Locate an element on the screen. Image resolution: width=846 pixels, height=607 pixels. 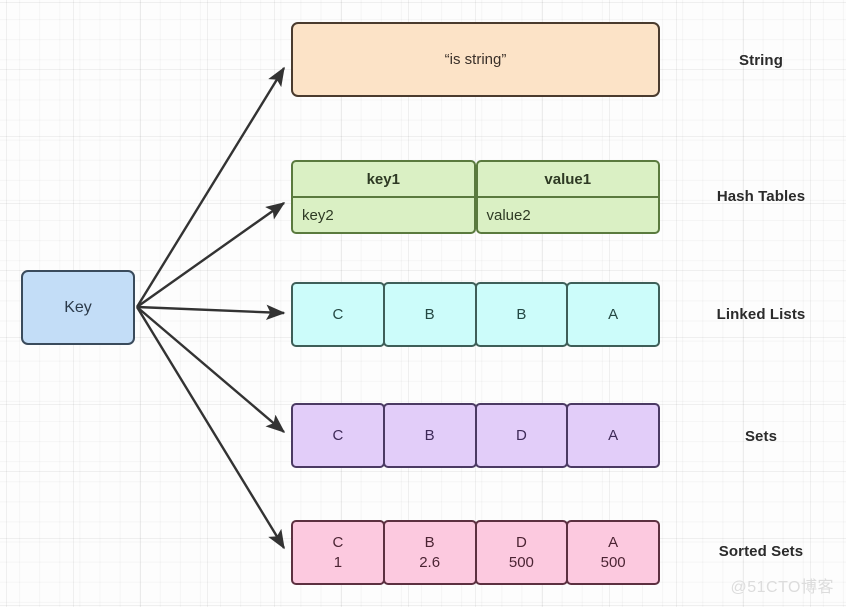
label-hash-tables: Hash Tables is located at coordinates (761, 196).